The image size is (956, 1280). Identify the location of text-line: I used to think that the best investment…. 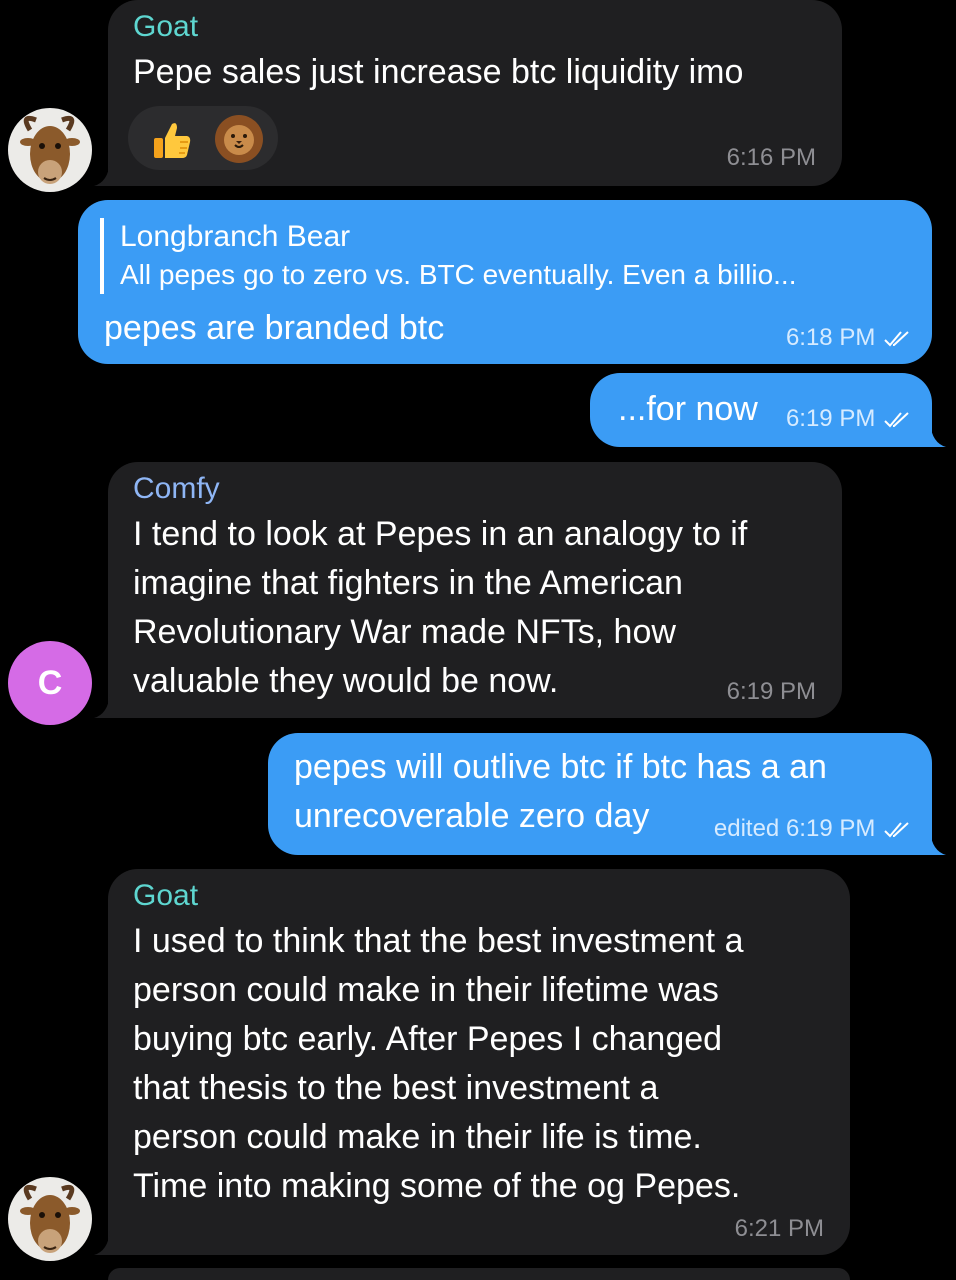
(438, 941).